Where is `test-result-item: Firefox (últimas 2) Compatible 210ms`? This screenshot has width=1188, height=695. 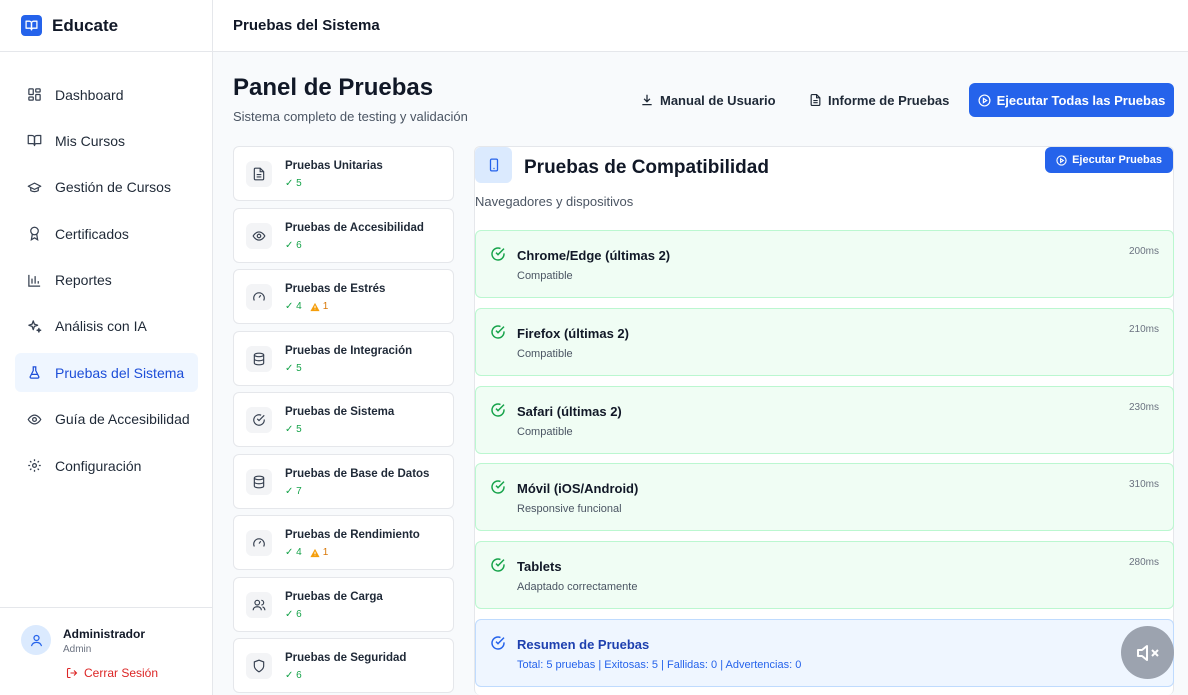
test-result-item: Firefox (últimas 2) Compatible 210ms is located at coordinates (824, 342).